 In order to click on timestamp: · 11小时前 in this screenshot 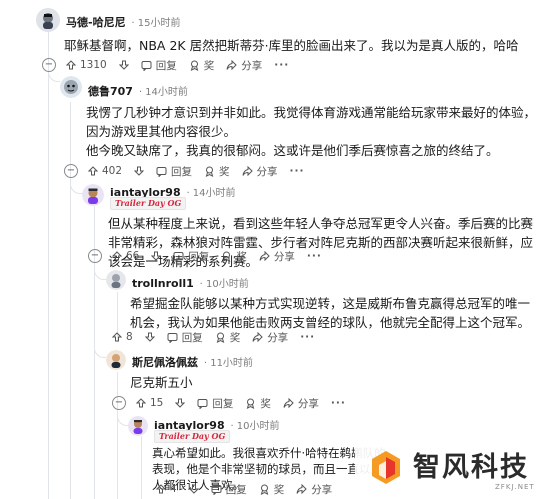, I will do `click(228, 363)`.